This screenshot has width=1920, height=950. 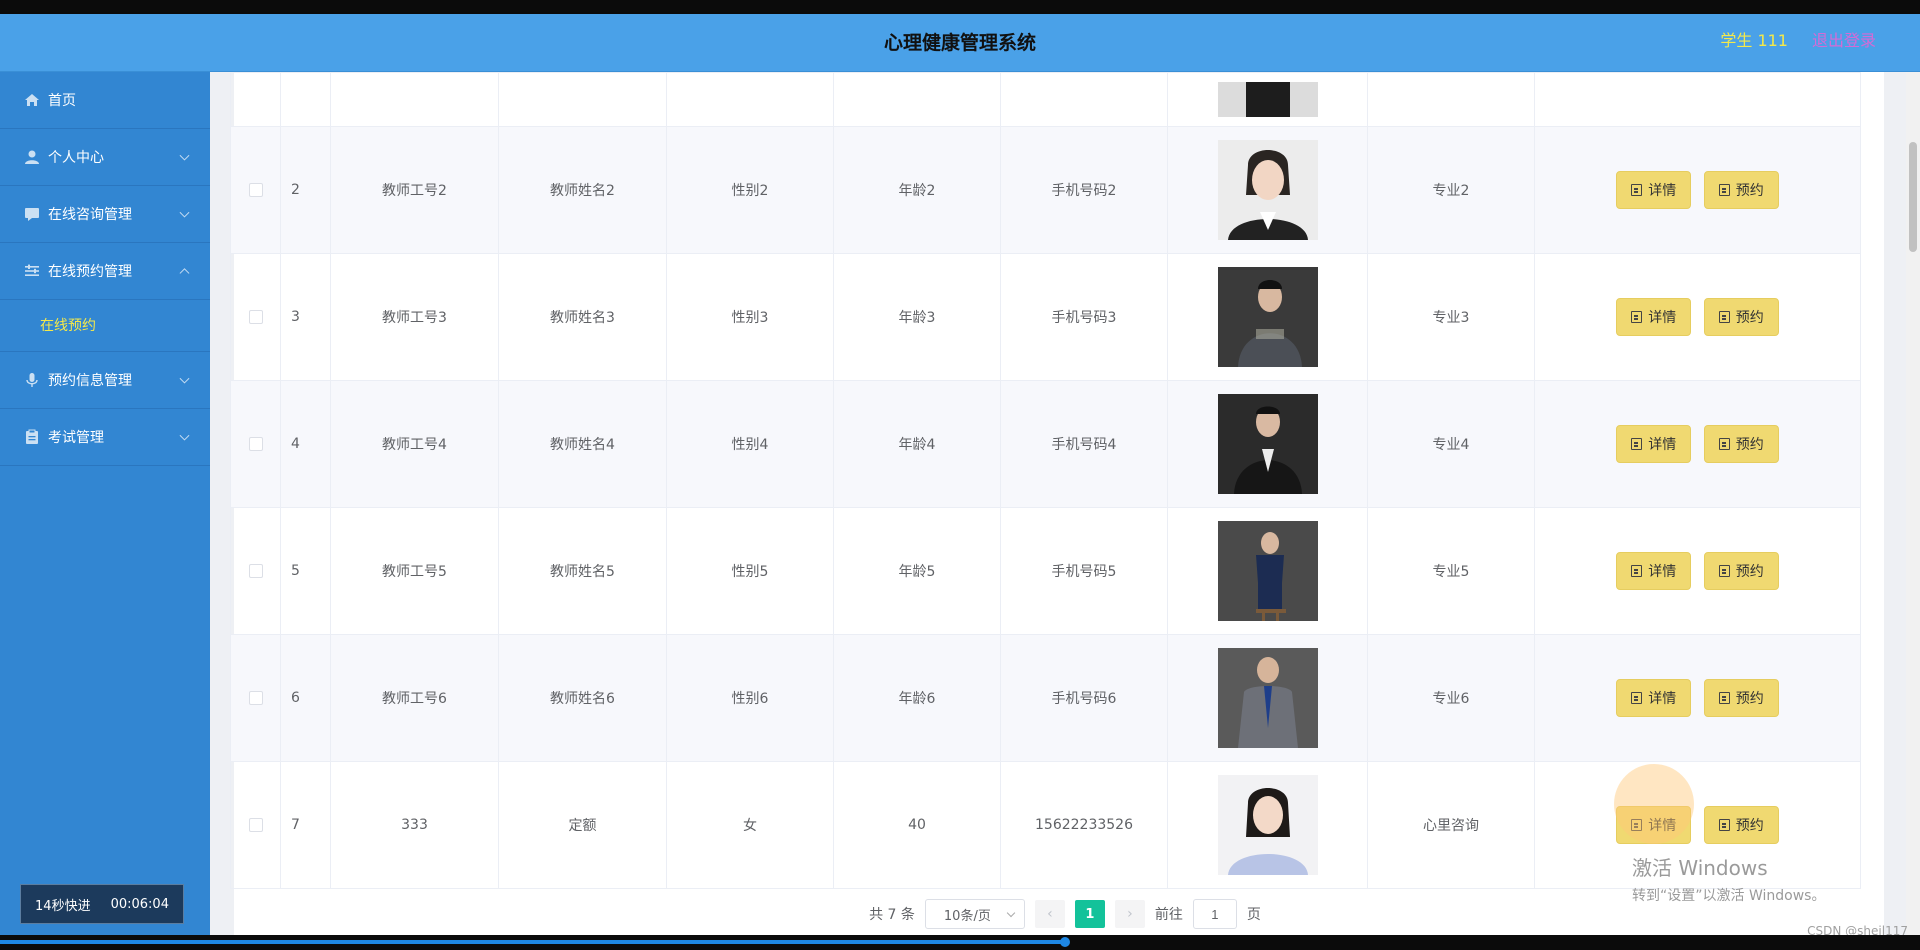 What do you see at coordinates (32, 157) in the screenshot?
I see `user-icon` at bounding box center [32, 157].